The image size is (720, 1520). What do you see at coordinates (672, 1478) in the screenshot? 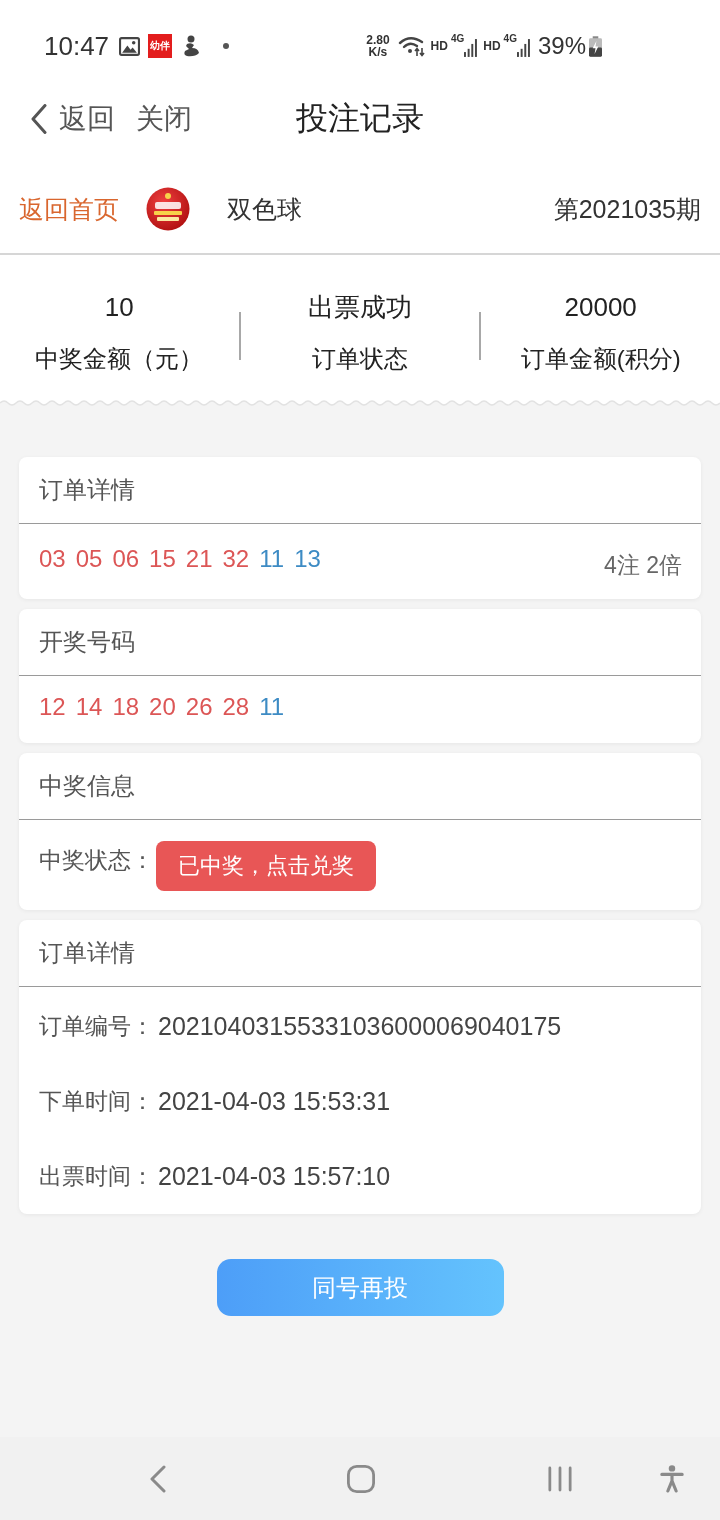
I see `accessibility-icon` at bounding box center [672, 1478].